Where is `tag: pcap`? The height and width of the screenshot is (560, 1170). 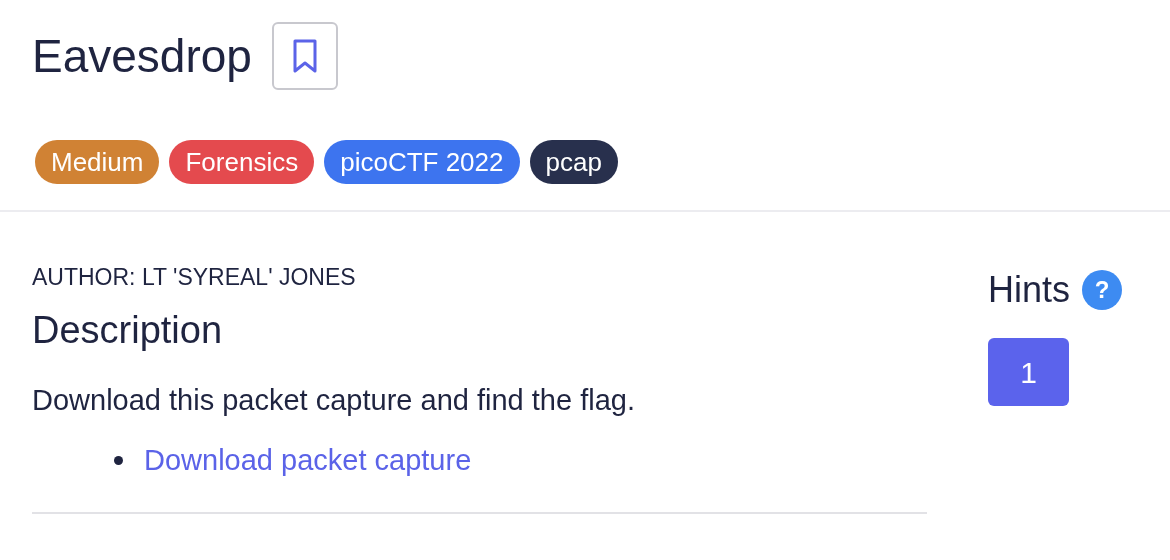 tag: pcap is located at coordinates (573, 162).